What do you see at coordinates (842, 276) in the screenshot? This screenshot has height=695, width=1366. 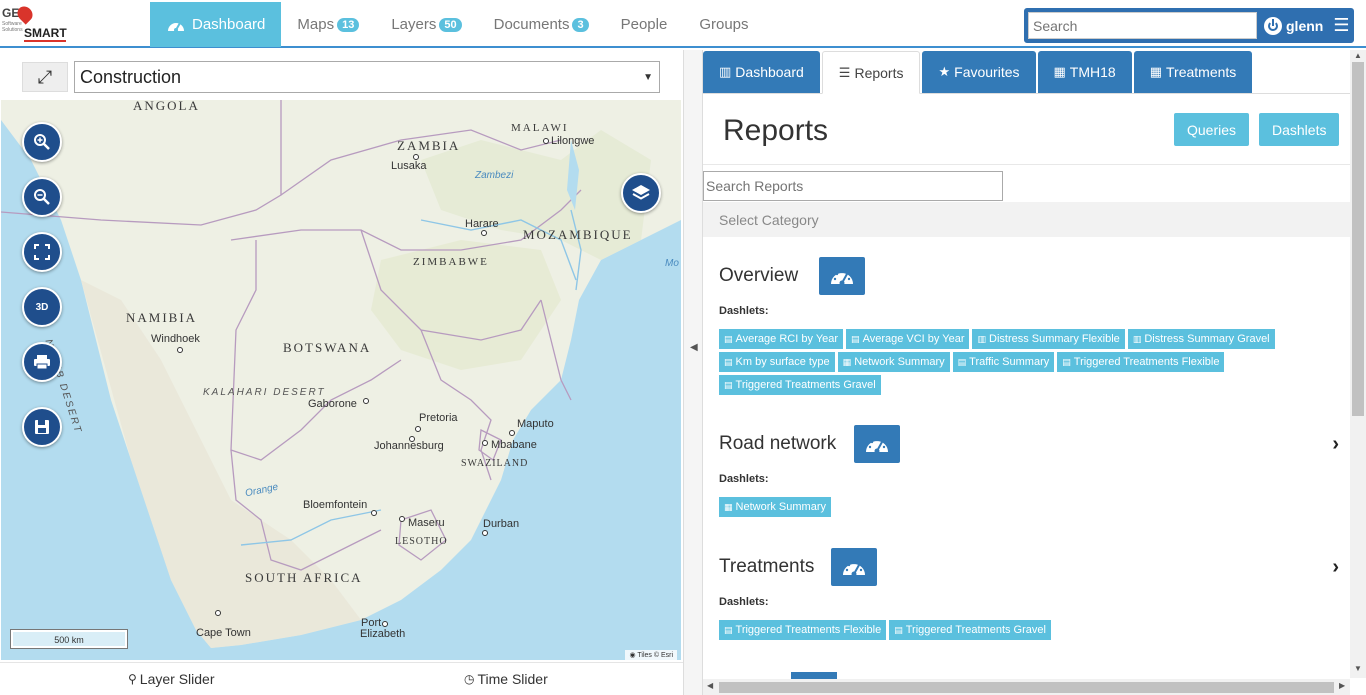 I see `overview-dashboard-button` at bounding box center [842, 276].